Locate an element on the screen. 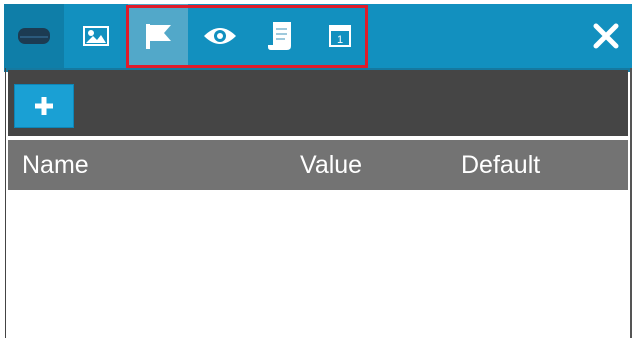 The image size is (632, 338). view-tool-button is located at coordinates (220, 36).